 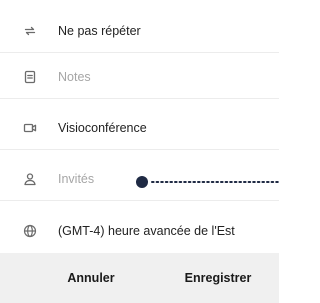 What do you see at coordinates (74, 76) in the screenshot?
I see `notes-placeholder: Notes` at bounding box center [74, 76].